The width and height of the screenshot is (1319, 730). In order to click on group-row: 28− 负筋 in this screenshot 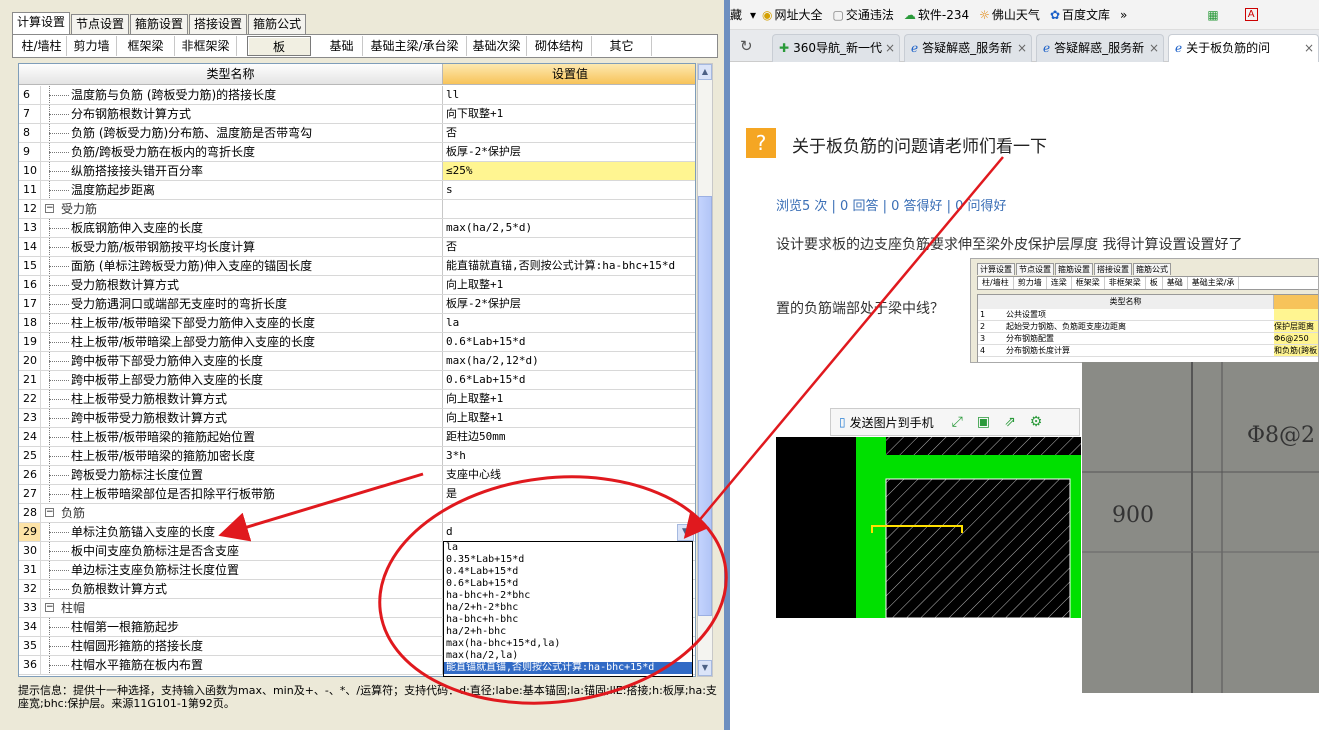, I will do `click(357, 513)`.